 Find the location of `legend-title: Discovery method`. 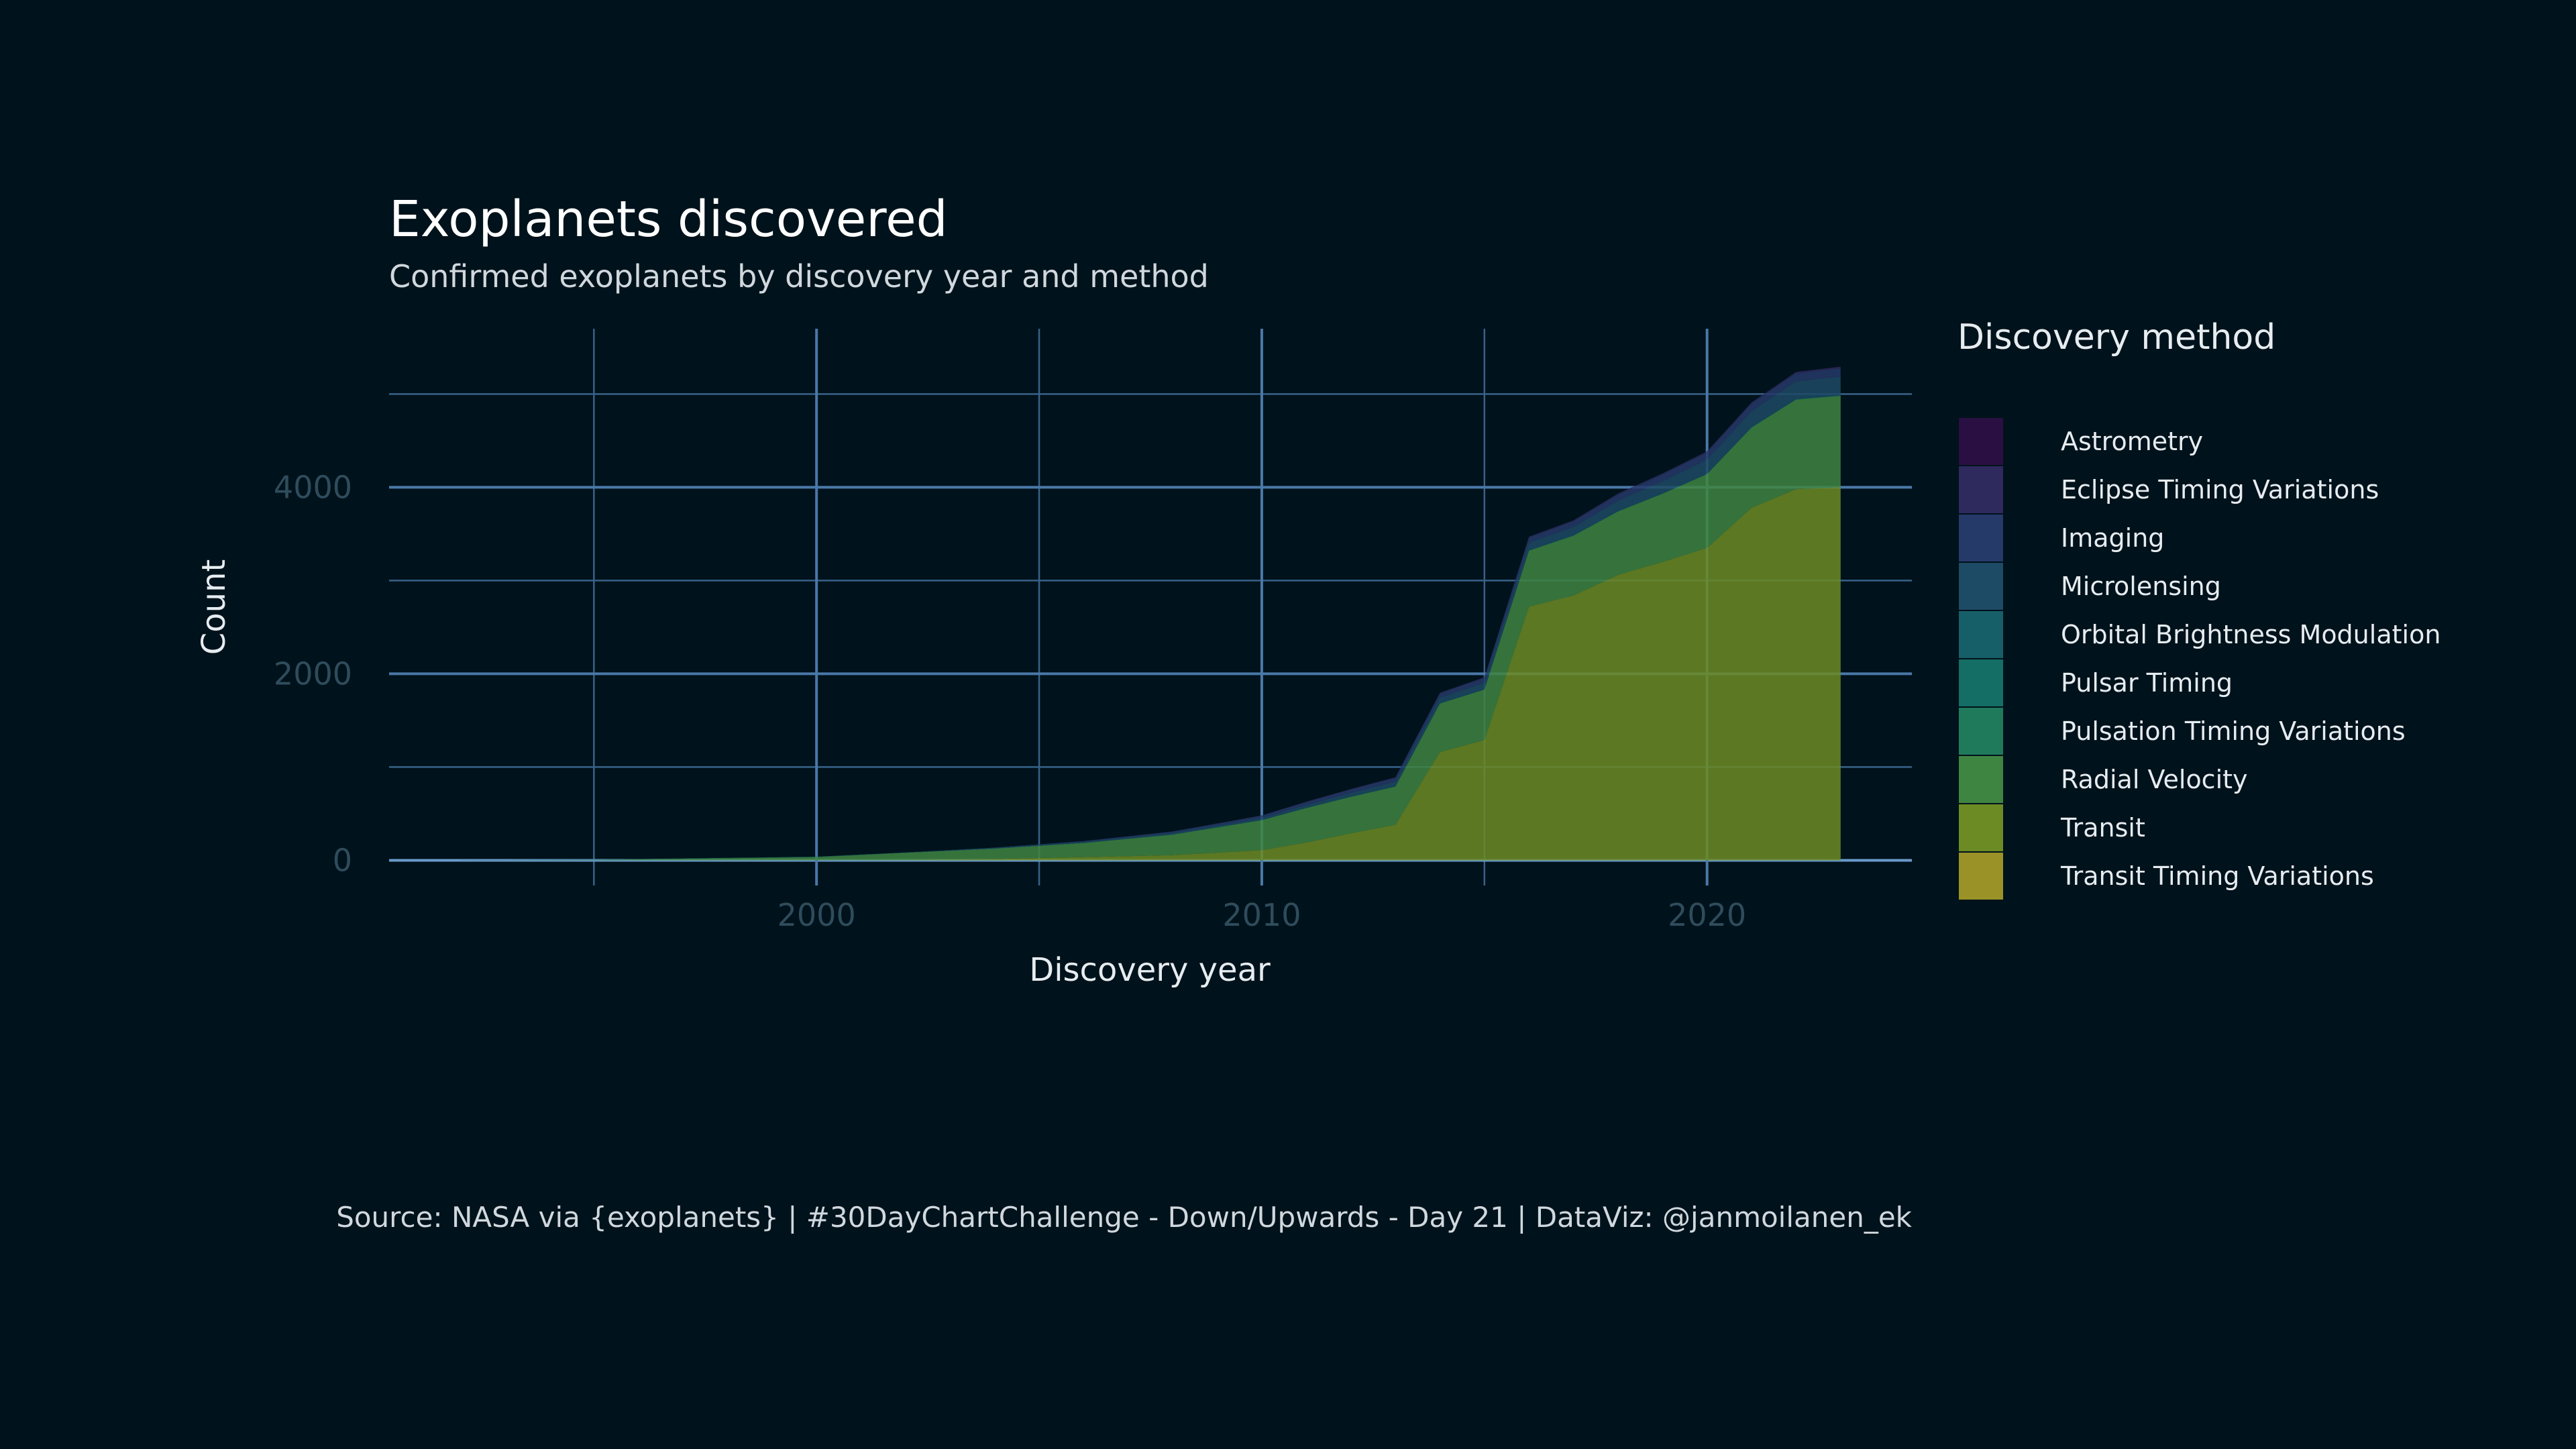

legend-title: Discovery method is located at coordinates (2116, 337).